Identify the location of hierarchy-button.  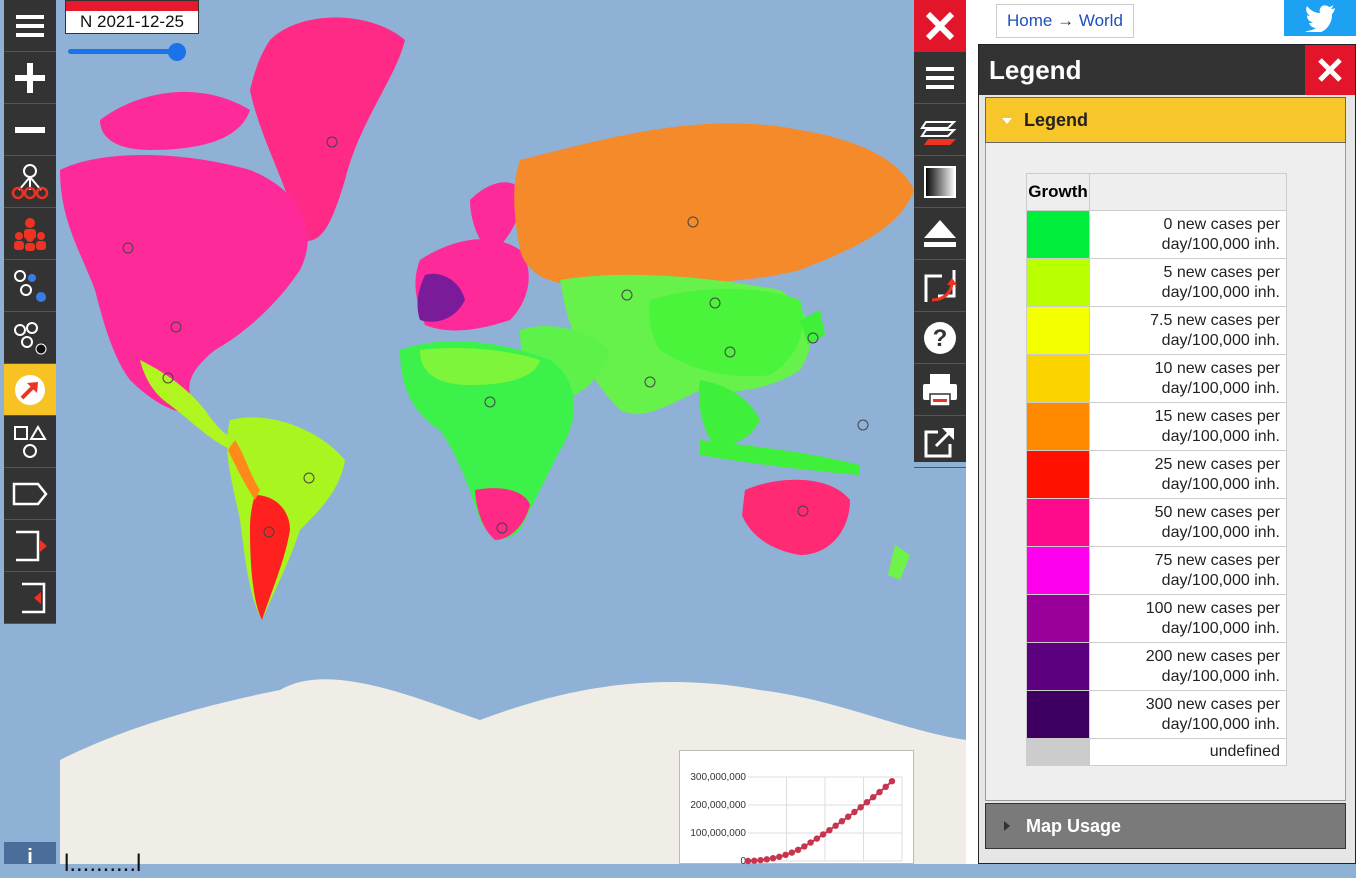
(30, 182).